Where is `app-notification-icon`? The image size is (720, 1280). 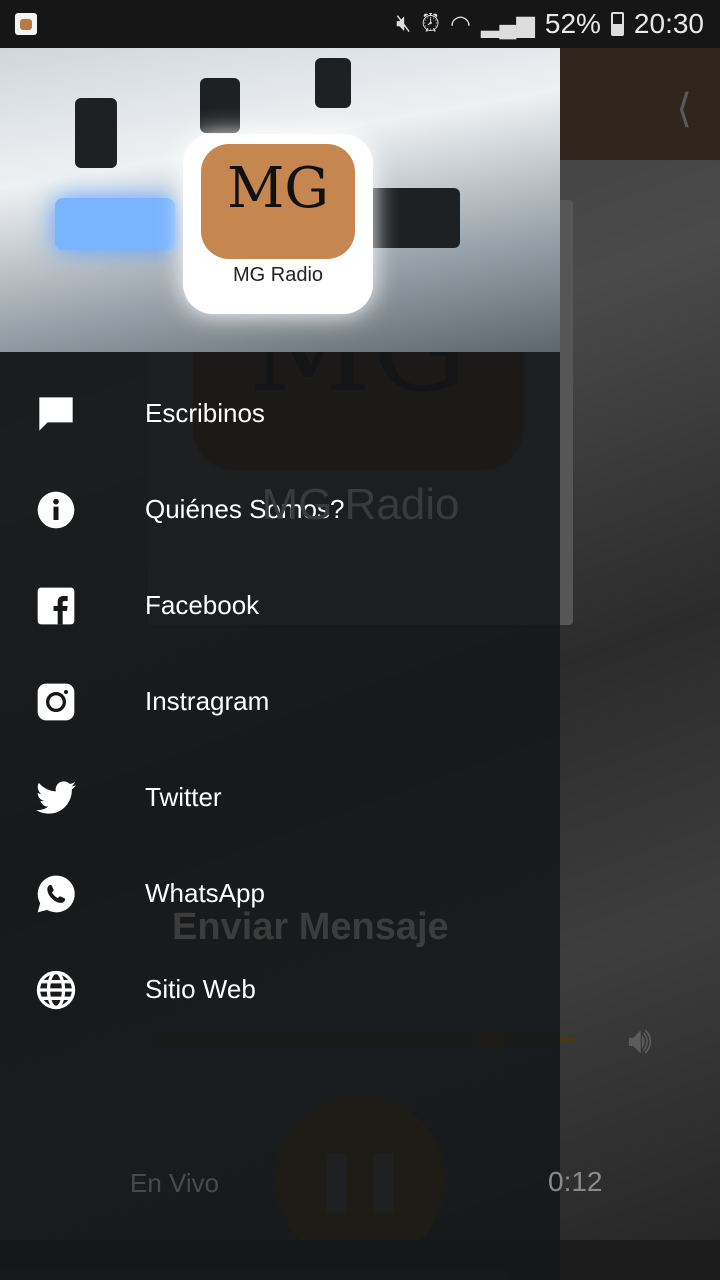 app-notification-icon is located at coordinates (26, 24).